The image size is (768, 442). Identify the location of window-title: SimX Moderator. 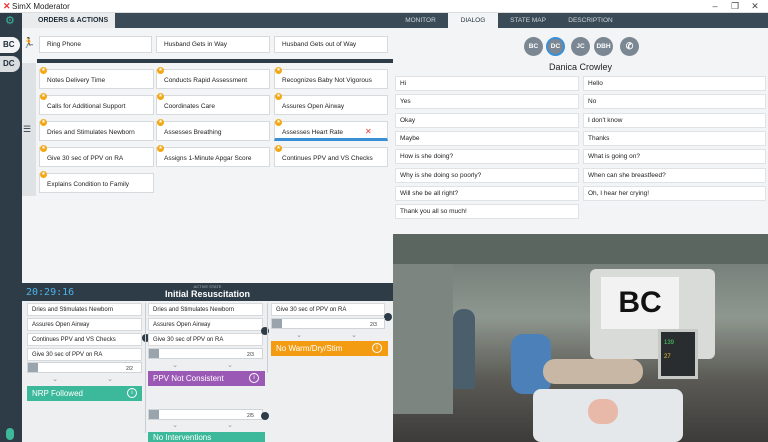
(41, 6).